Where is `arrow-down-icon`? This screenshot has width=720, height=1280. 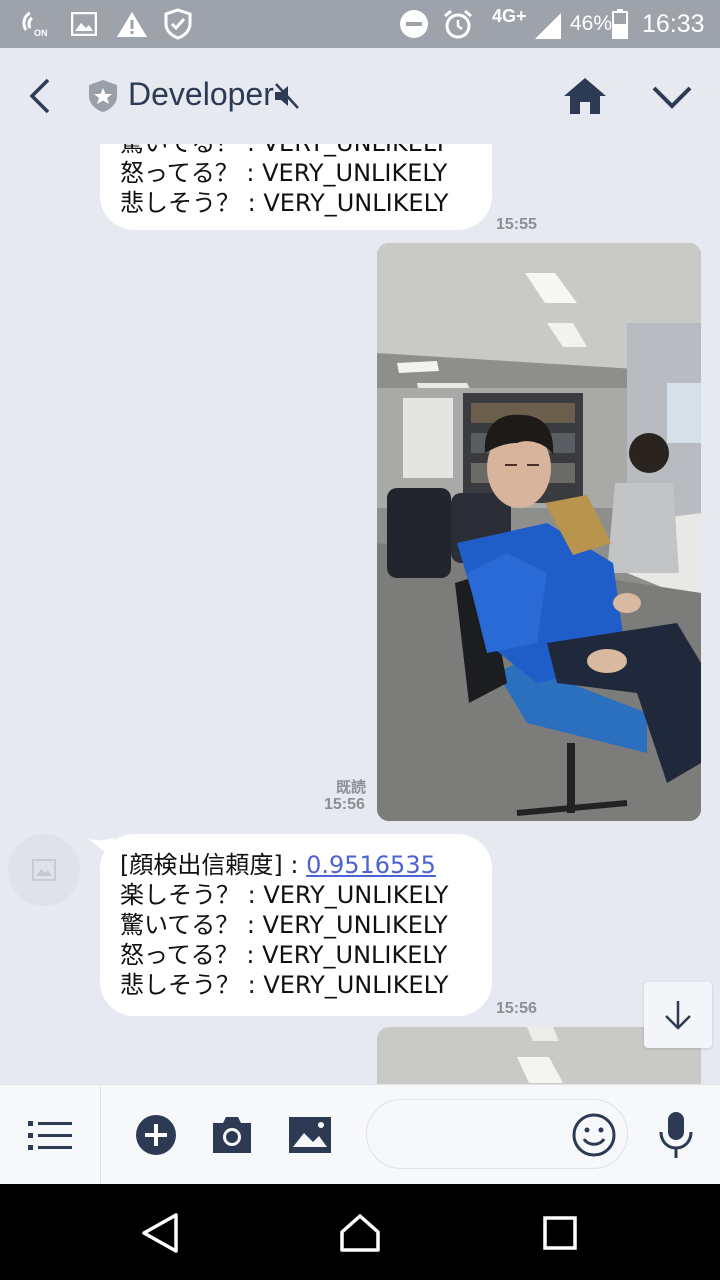 arrow-down-icon is located at coordinates (678, 1015).